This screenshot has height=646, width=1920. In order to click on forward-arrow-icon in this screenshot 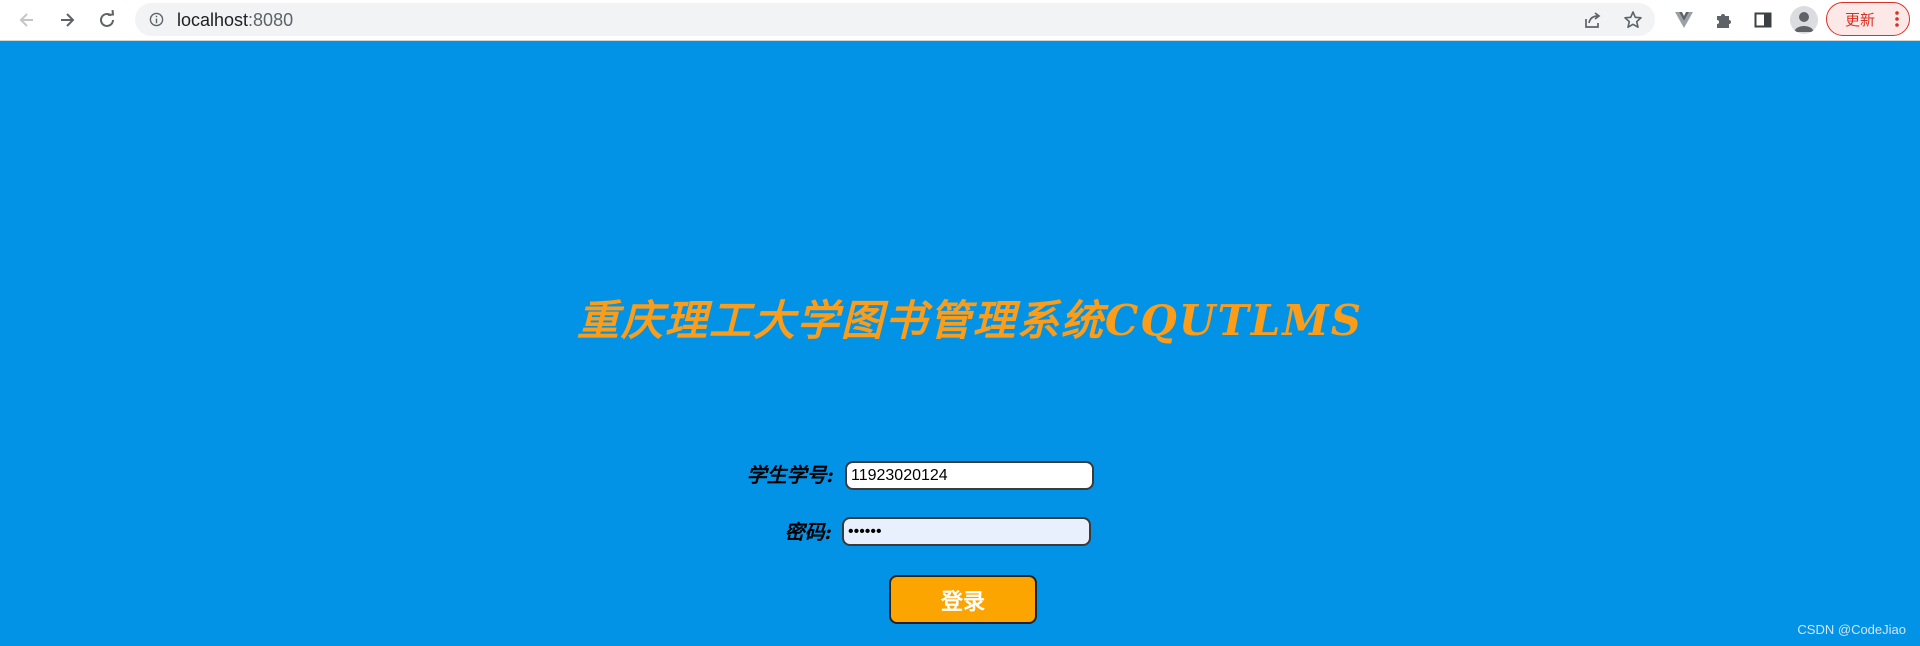, I will do `click(67, 20)`.